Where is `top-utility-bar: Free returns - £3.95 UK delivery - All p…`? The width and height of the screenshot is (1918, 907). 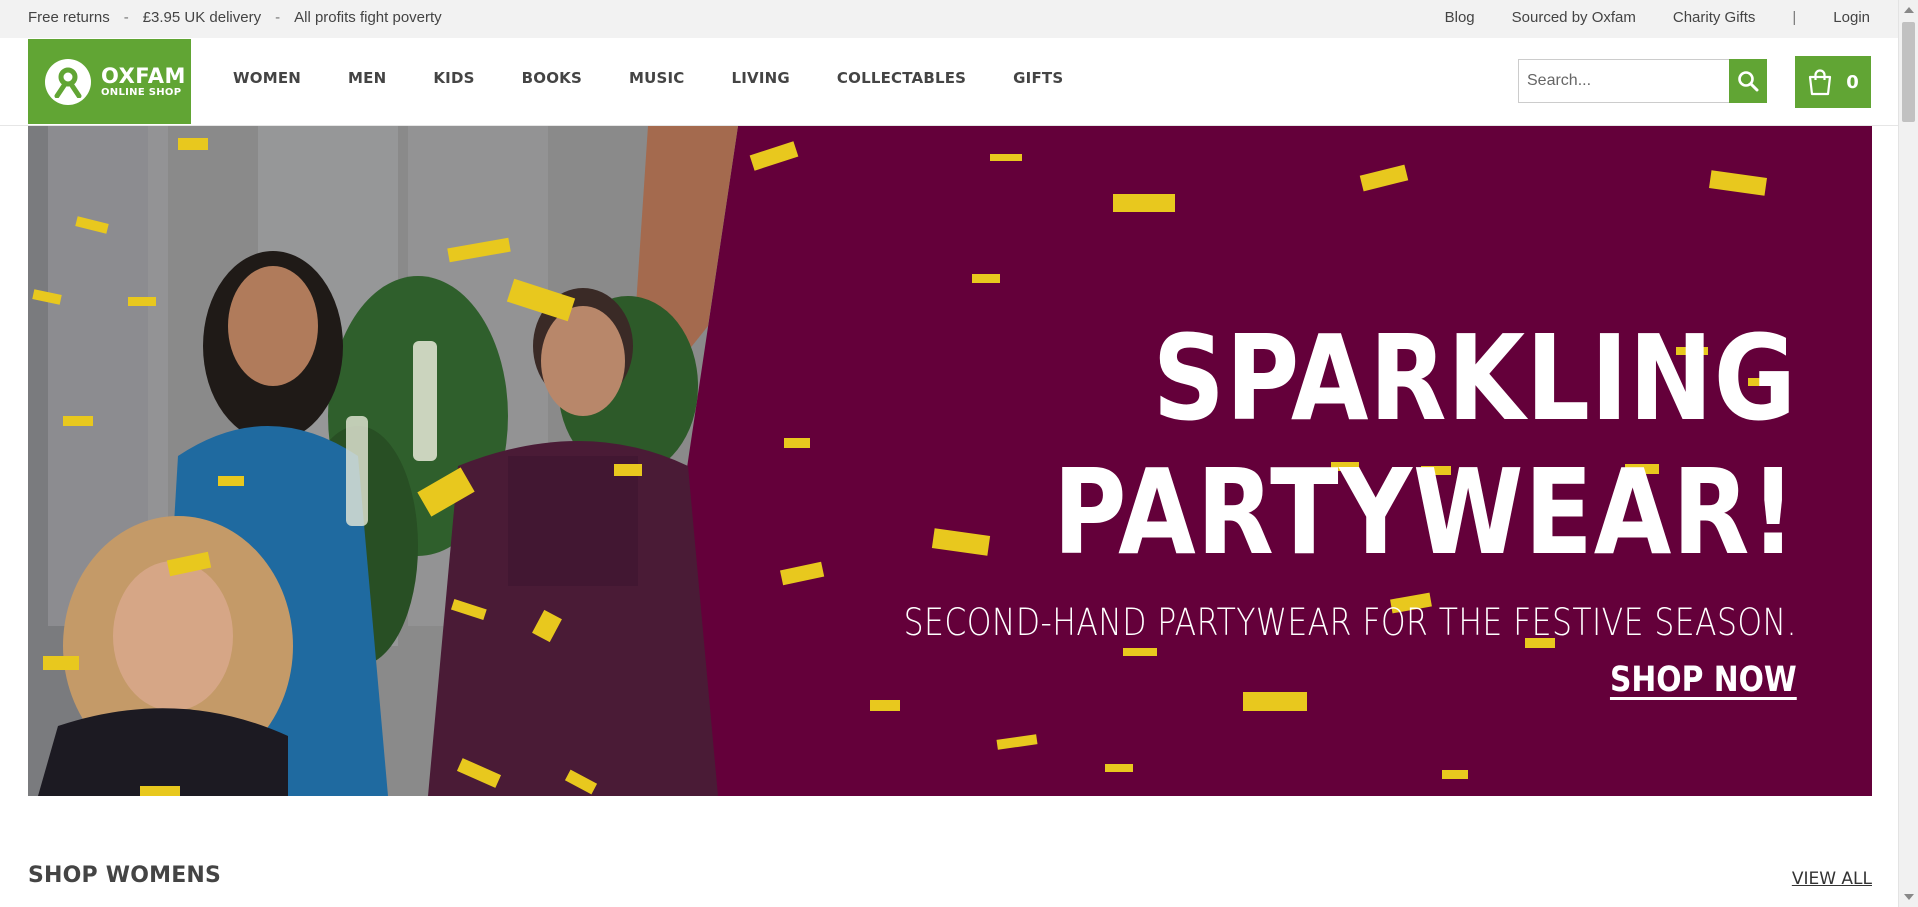
top-utility-bar: Free returns - £3.95 UK delivery - All p… is located at coordinates (949, 19).